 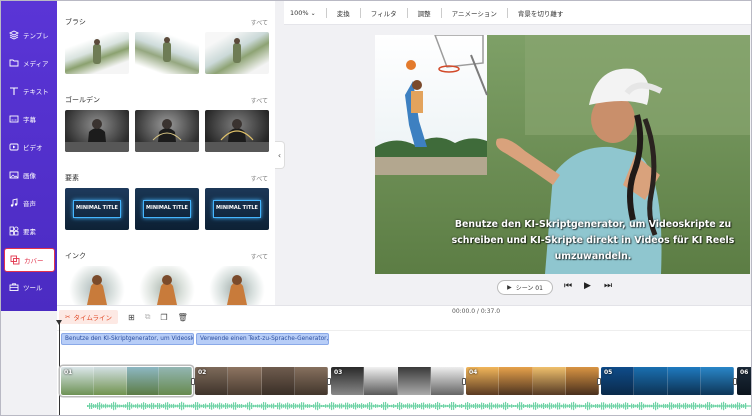 I want to click on sidebar-item-label: テンプレ, so click(x=36, y=36).